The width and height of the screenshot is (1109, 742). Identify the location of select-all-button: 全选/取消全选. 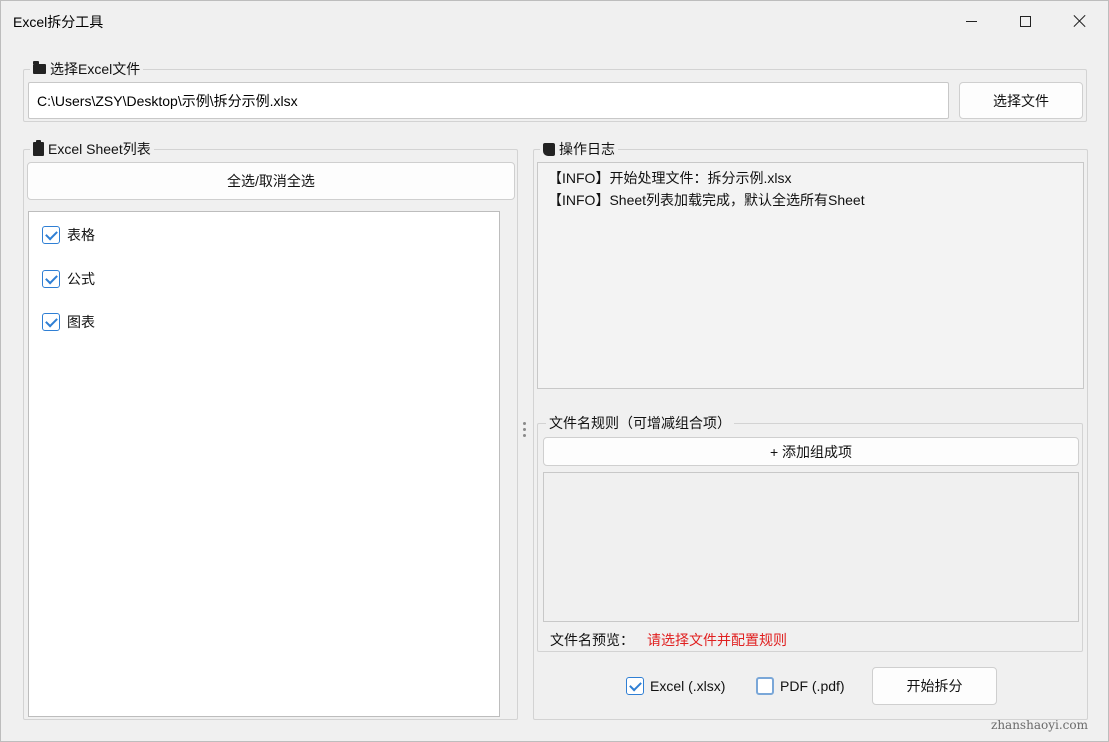
(271, 181).